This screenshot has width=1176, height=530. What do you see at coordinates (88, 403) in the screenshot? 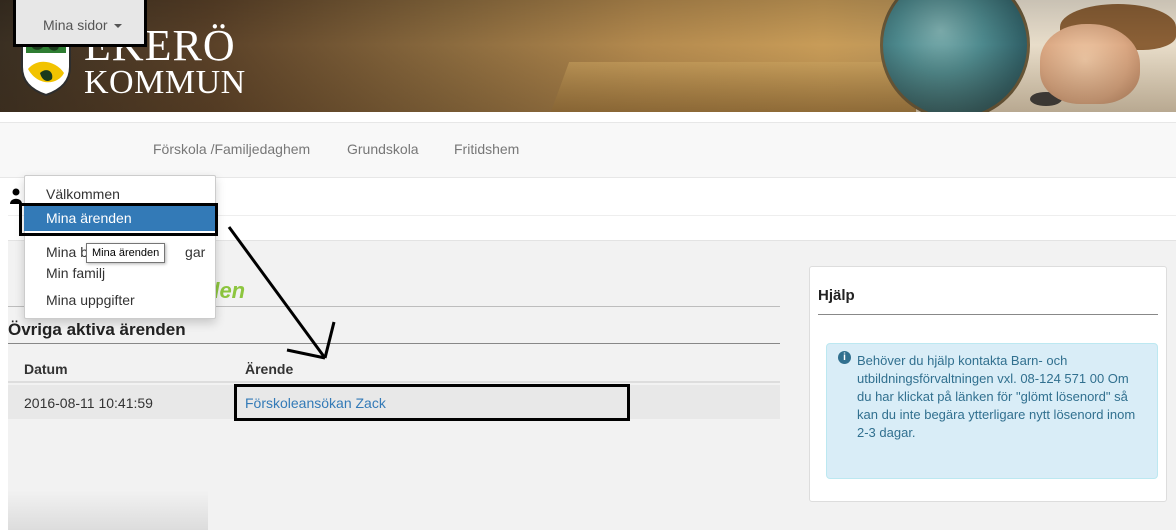
I see `table-cell-datum: 2016-08-11 10:41:59` at bounding box center [88, 403].